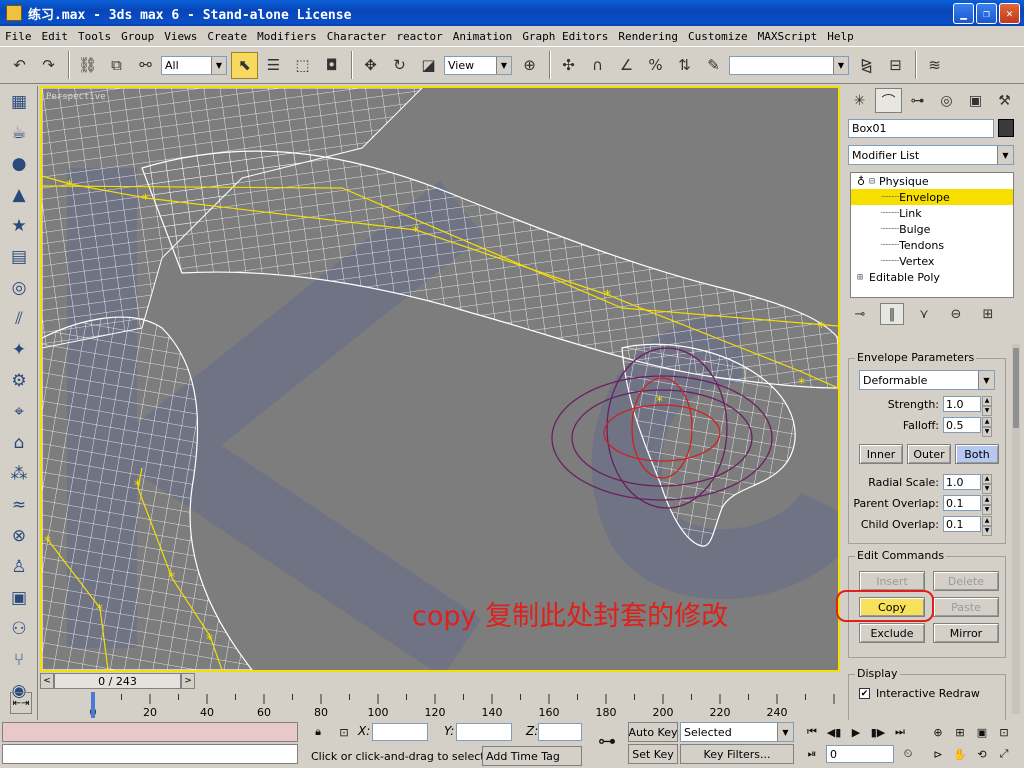 Image resolution: width=1024 pixels, height=768 pixels. What do you see at coordinates (318, 732) in the screenshot?
I see `lock-icon: 🔒︎` at bounding box center [318, 732].